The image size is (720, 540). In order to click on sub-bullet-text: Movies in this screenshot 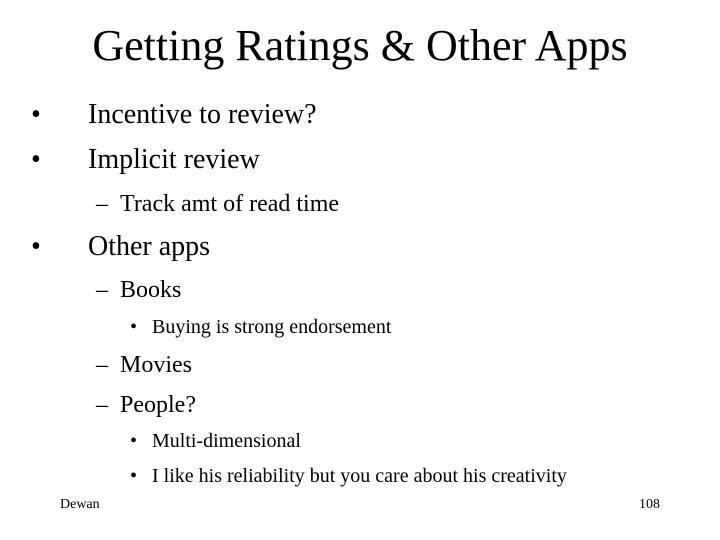, I will do `click(156, 365)`.